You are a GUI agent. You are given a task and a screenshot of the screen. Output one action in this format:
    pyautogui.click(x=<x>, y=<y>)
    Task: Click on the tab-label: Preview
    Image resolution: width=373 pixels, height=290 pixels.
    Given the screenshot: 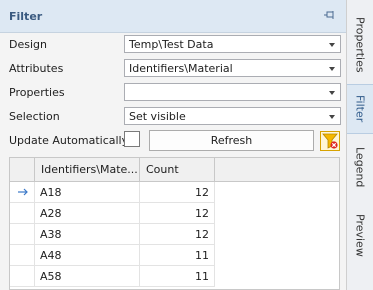 What is the action you would take?
    pyautogui.click(x=360, y=235)
    